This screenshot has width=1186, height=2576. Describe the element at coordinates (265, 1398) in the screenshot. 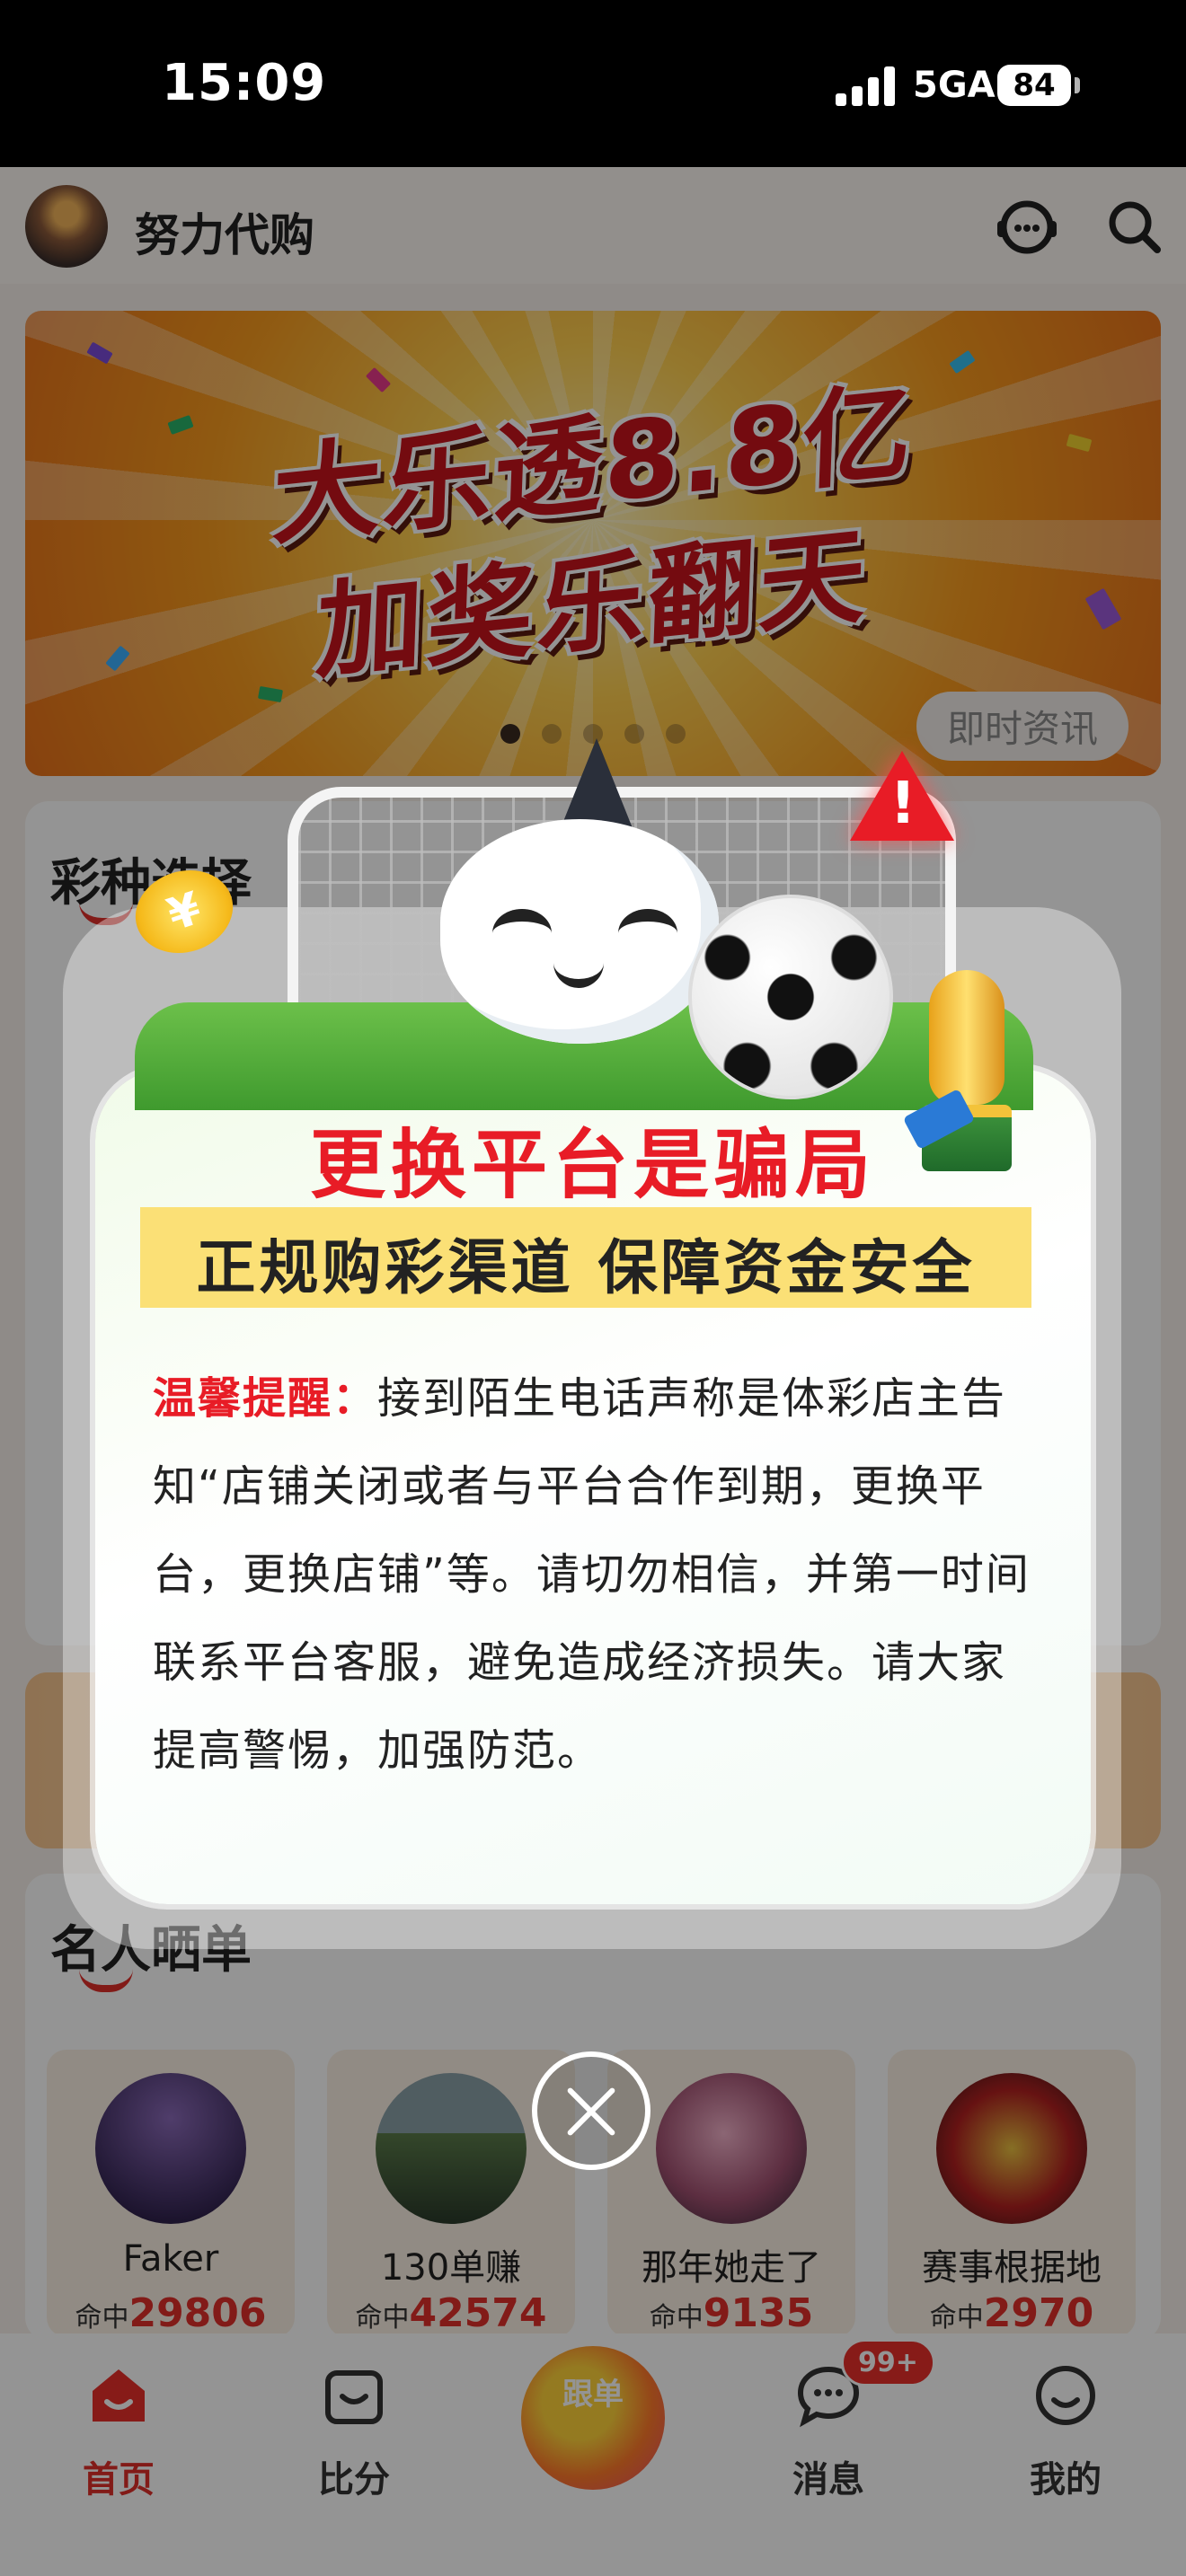

I see `reminder-lead: 温馨提醒：` at that location.